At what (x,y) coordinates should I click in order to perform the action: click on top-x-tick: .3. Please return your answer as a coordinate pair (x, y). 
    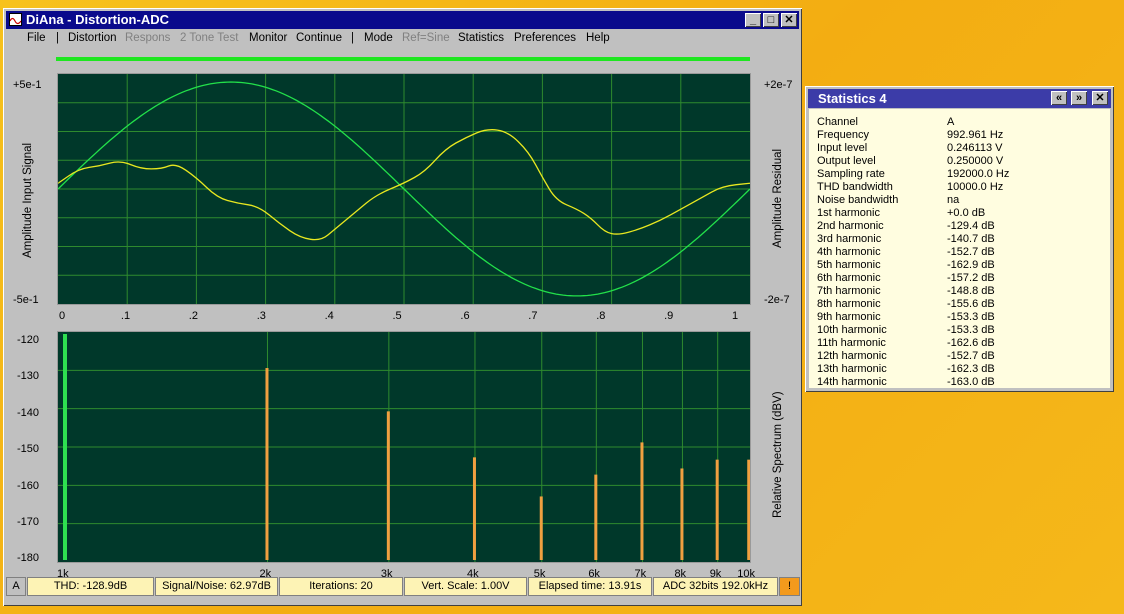
    Looking at the image, I should click on (261, 316).